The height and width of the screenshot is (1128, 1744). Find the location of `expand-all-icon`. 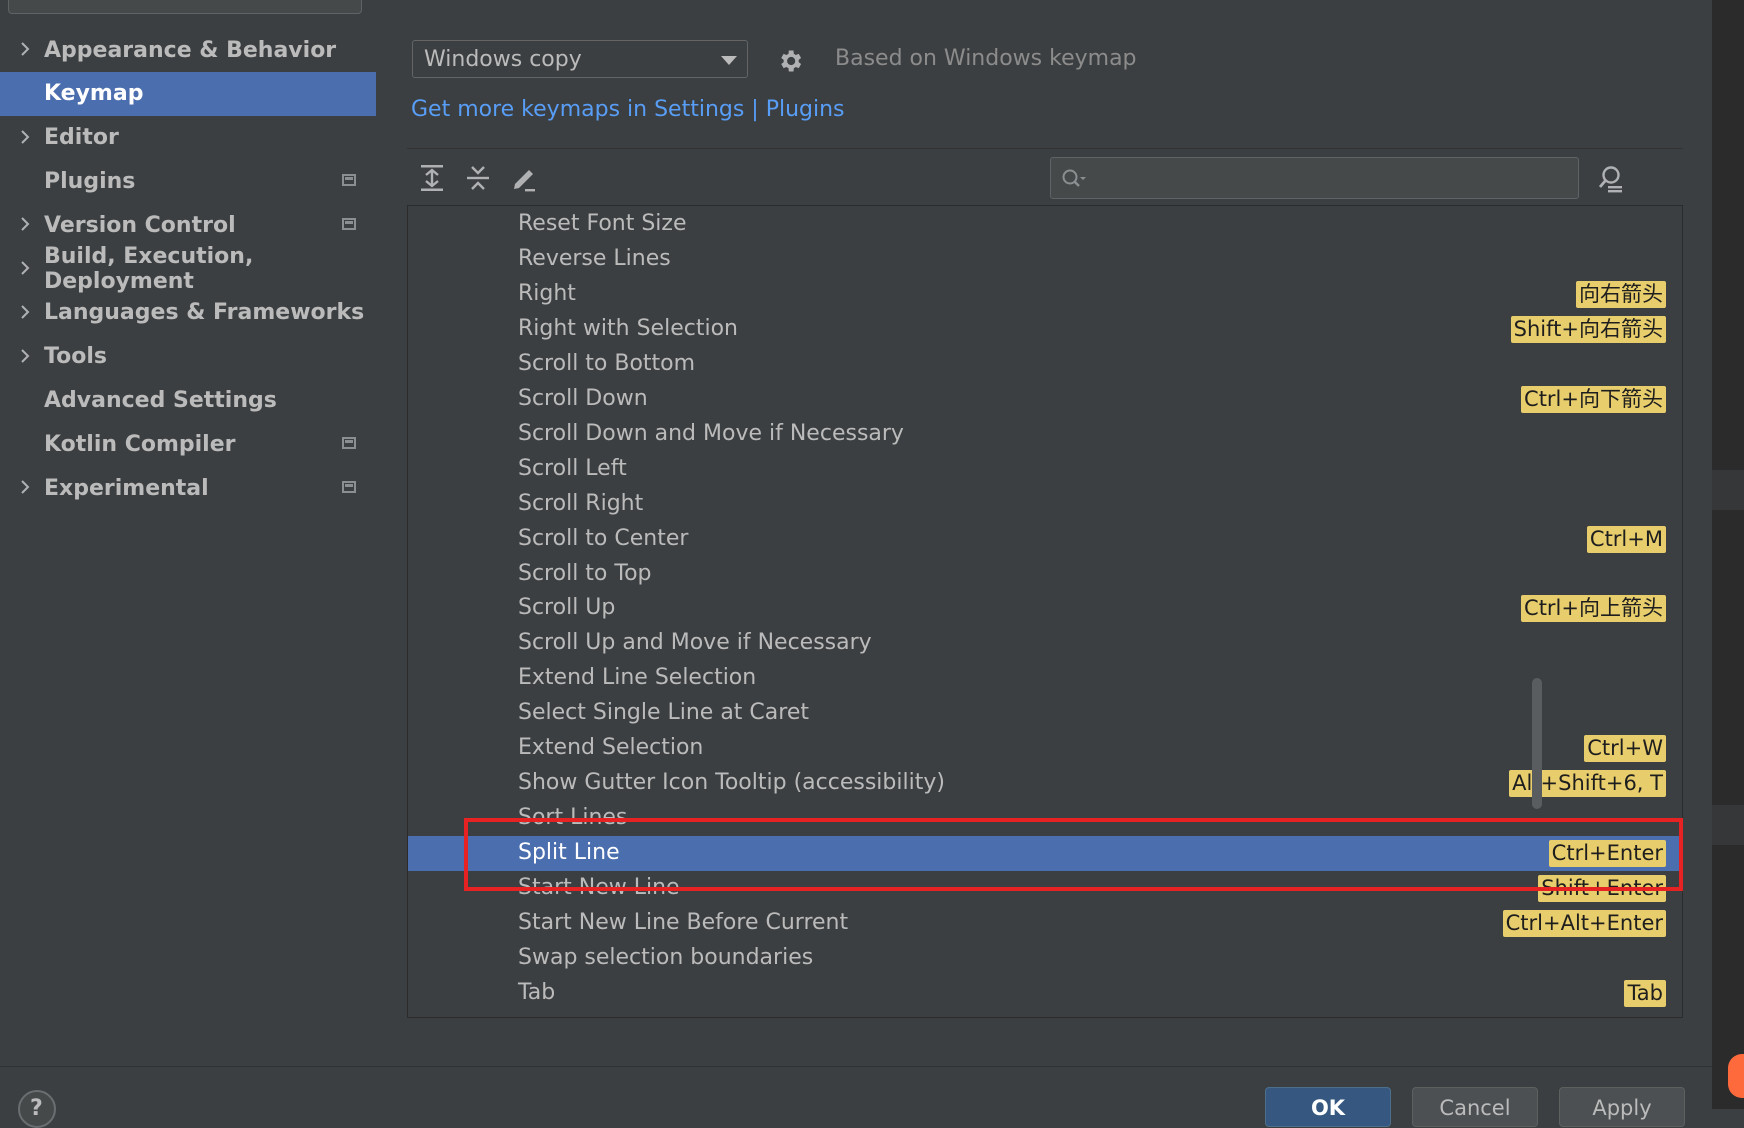

expand-all-icon is located at coordinates (432, 178).